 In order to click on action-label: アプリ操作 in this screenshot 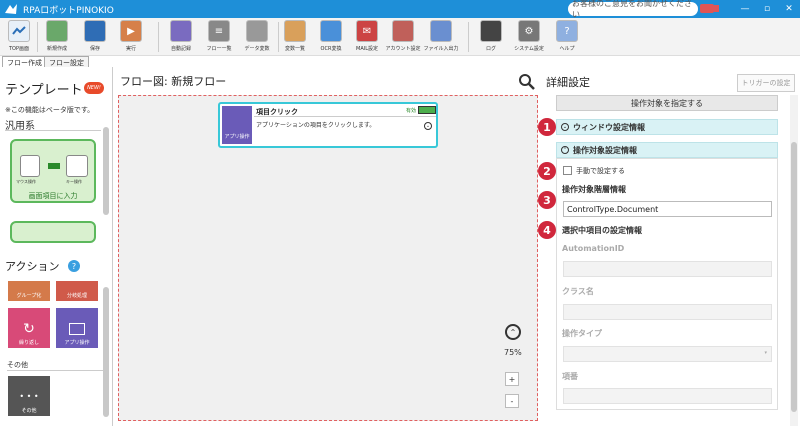, I will do `click(77, 343)`.